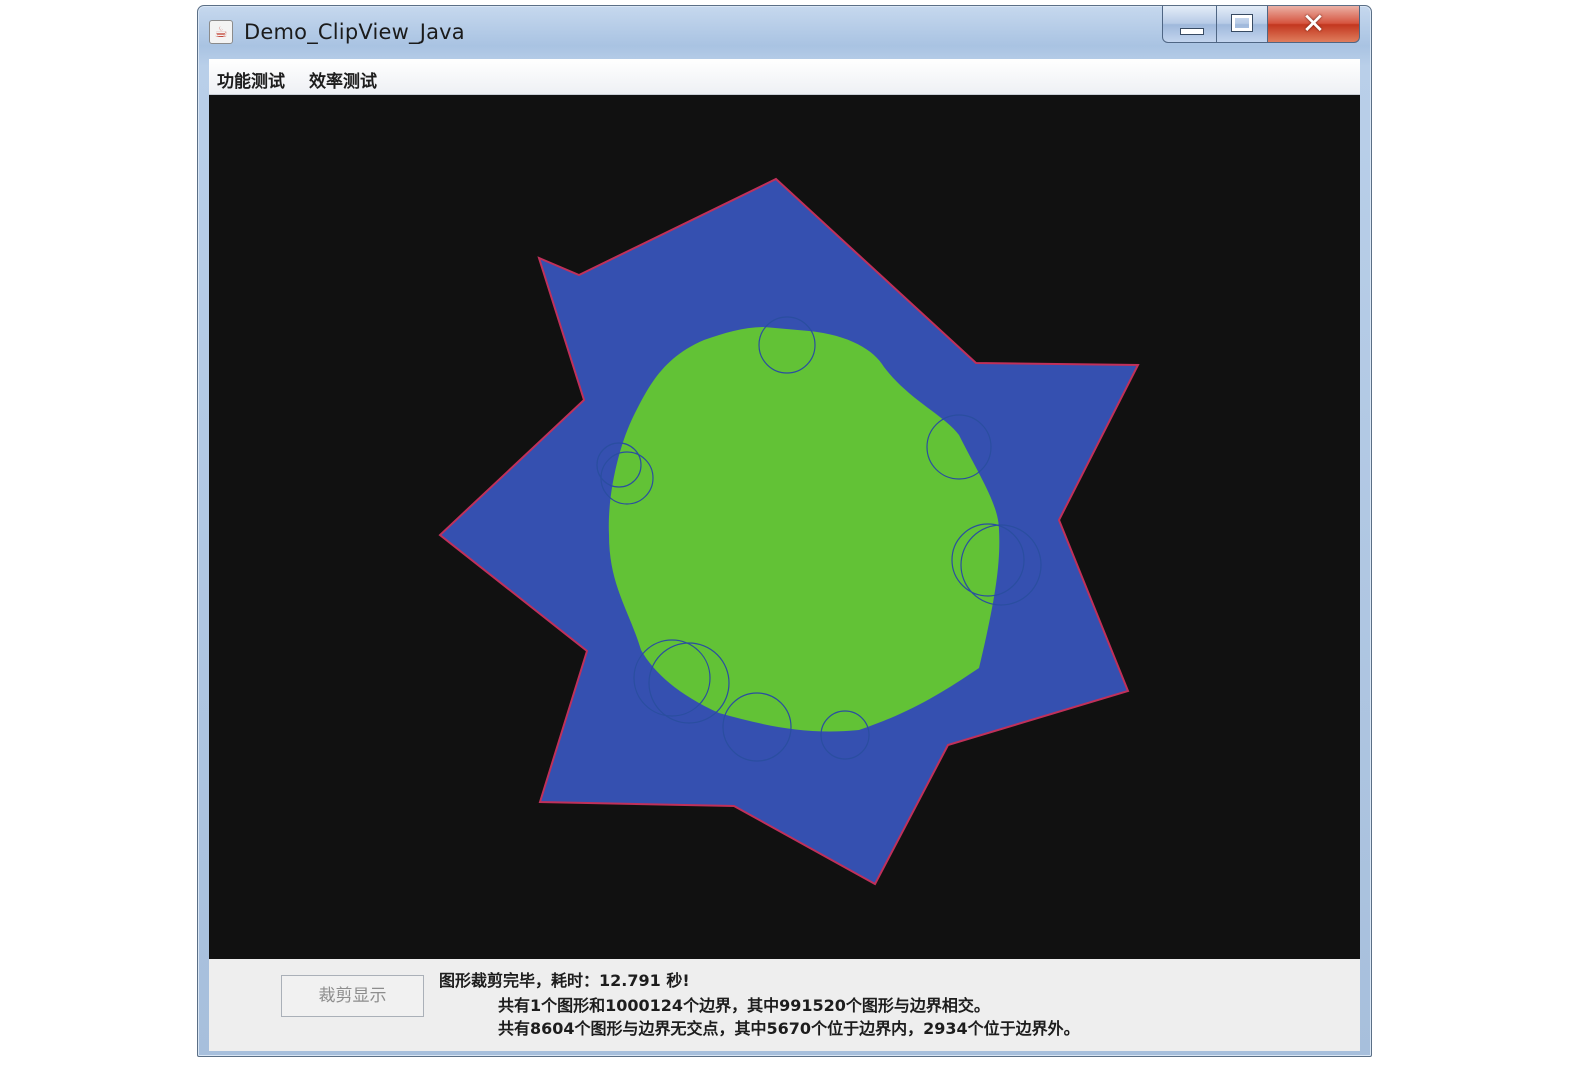  I want to click on minimize-button, so click(1189, 24).